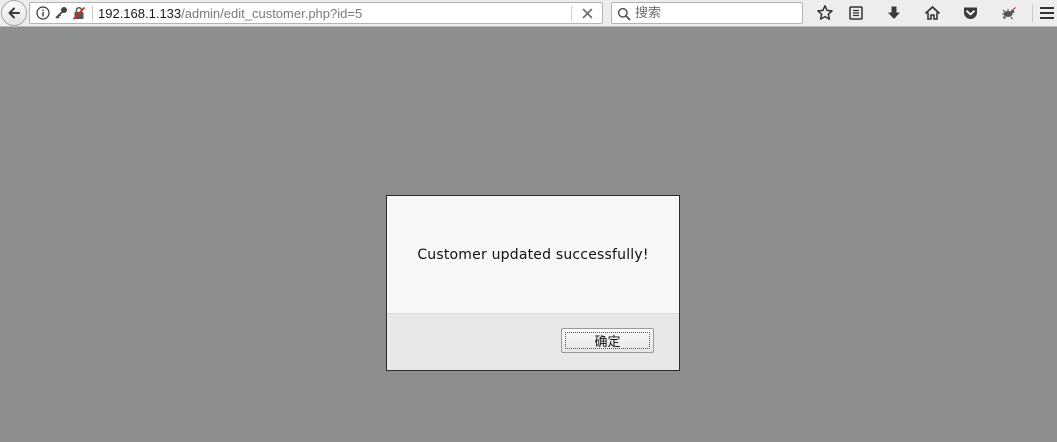  I want to click on ok-button: 确定, so click(607, 340).